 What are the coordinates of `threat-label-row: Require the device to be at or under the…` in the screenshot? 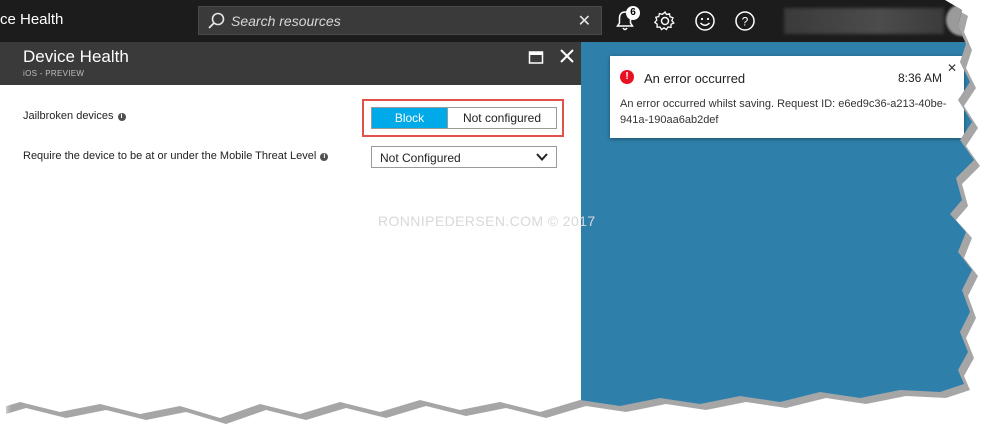 It's located at (176, 156).